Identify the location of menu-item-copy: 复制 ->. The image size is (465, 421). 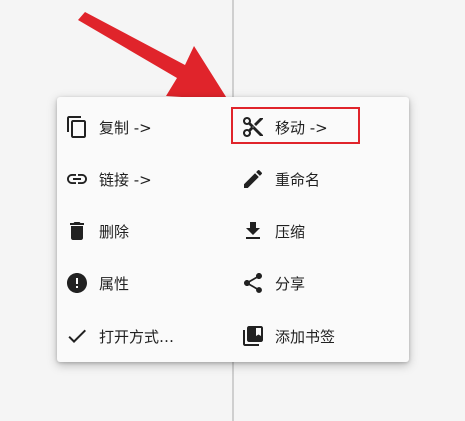
(108, 127).